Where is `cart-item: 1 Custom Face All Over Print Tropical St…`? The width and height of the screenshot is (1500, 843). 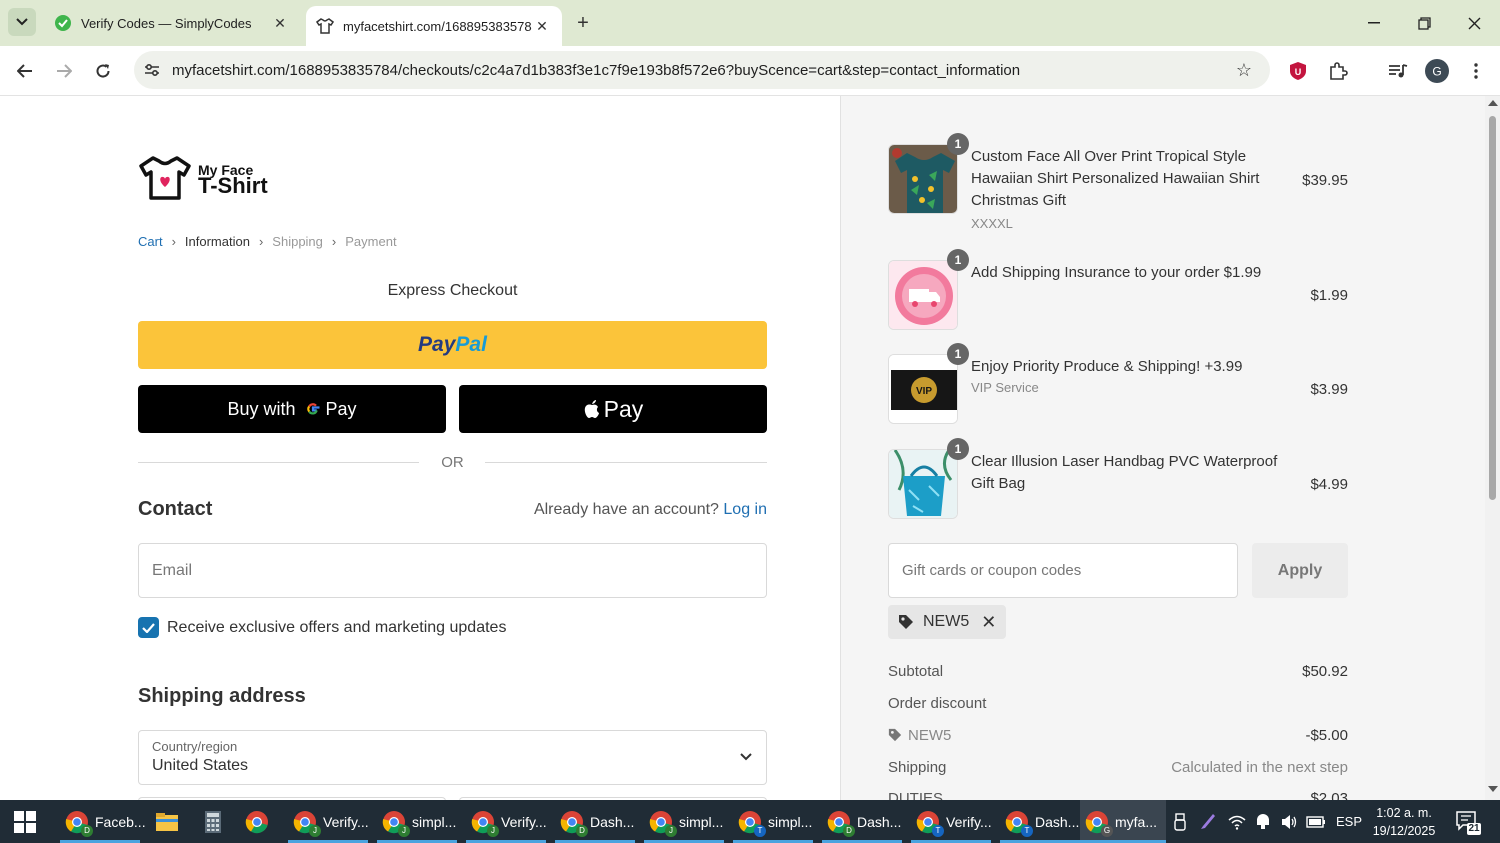
cart-item: 1 Custom Face All Over Print Tropical St… is located at coordinates (1118, 183).